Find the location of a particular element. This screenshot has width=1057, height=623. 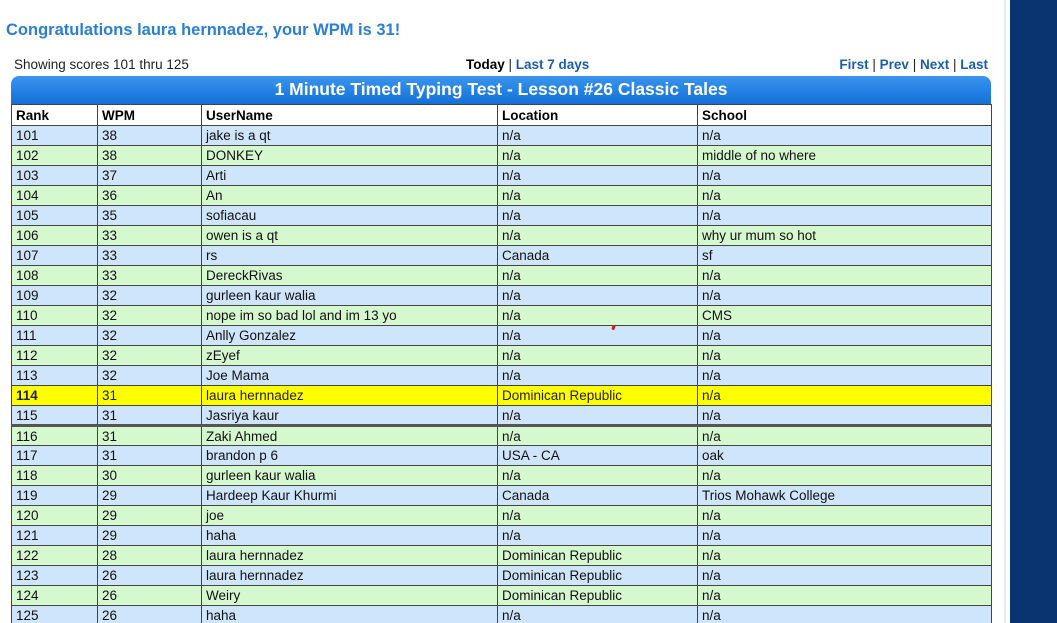

cell-username: jake is a qt is located at coordinates (349, 135).